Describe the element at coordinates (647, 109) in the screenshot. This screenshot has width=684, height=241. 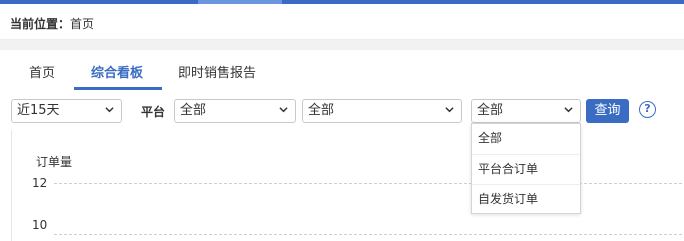
I see `help-circle-icon: ?` at that location.